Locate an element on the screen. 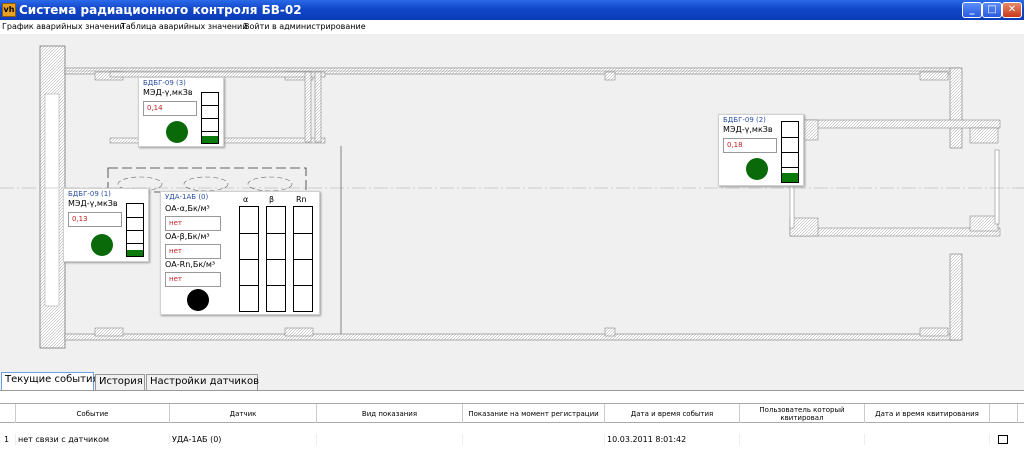 The image size is (1024, 476). cell-user is located at coordinates (802, 439).